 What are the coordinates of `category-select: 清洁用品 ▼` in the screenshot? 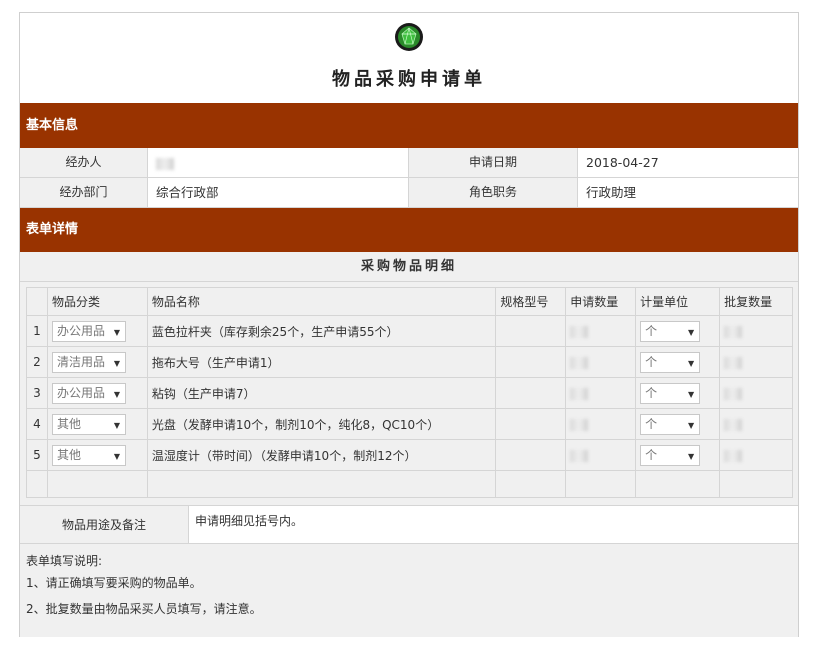 It's located at (88, 362).